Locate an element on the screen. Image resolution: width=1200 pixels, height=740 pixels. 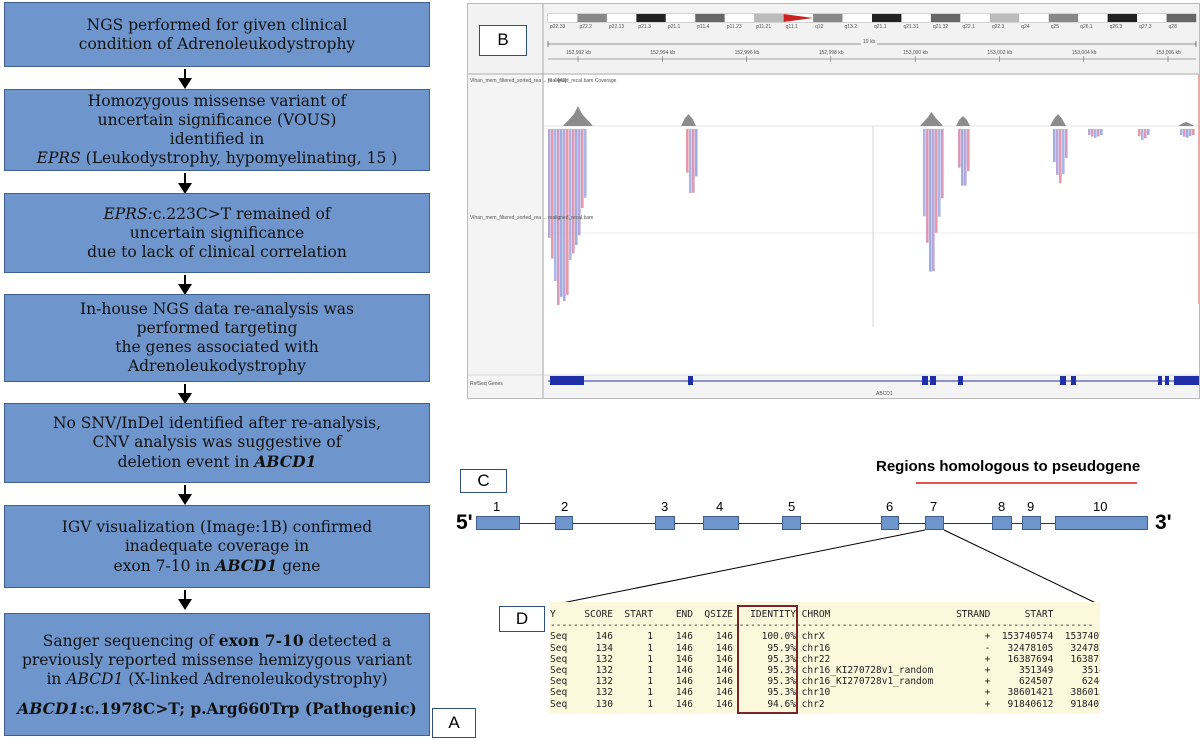
gene-name: EPRS: is located at coordinates (128, 213).